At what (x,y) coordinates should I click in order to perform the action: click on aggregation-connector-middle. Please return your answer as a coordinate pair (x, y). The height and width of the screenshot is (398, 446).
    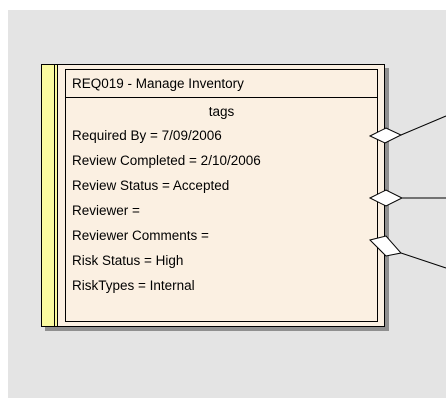
    Looking at the image, I should click on (407, 198).